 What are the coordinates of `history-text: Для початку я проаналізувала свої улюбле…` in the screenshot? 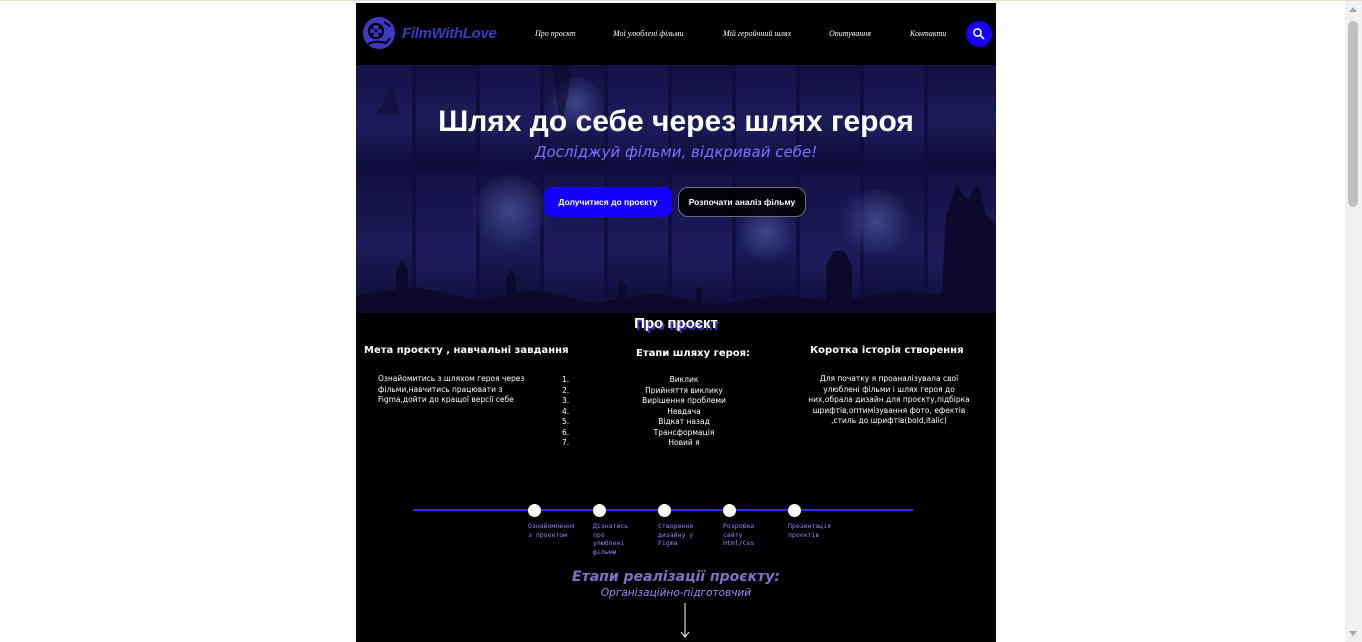 It's located at (889, 399).